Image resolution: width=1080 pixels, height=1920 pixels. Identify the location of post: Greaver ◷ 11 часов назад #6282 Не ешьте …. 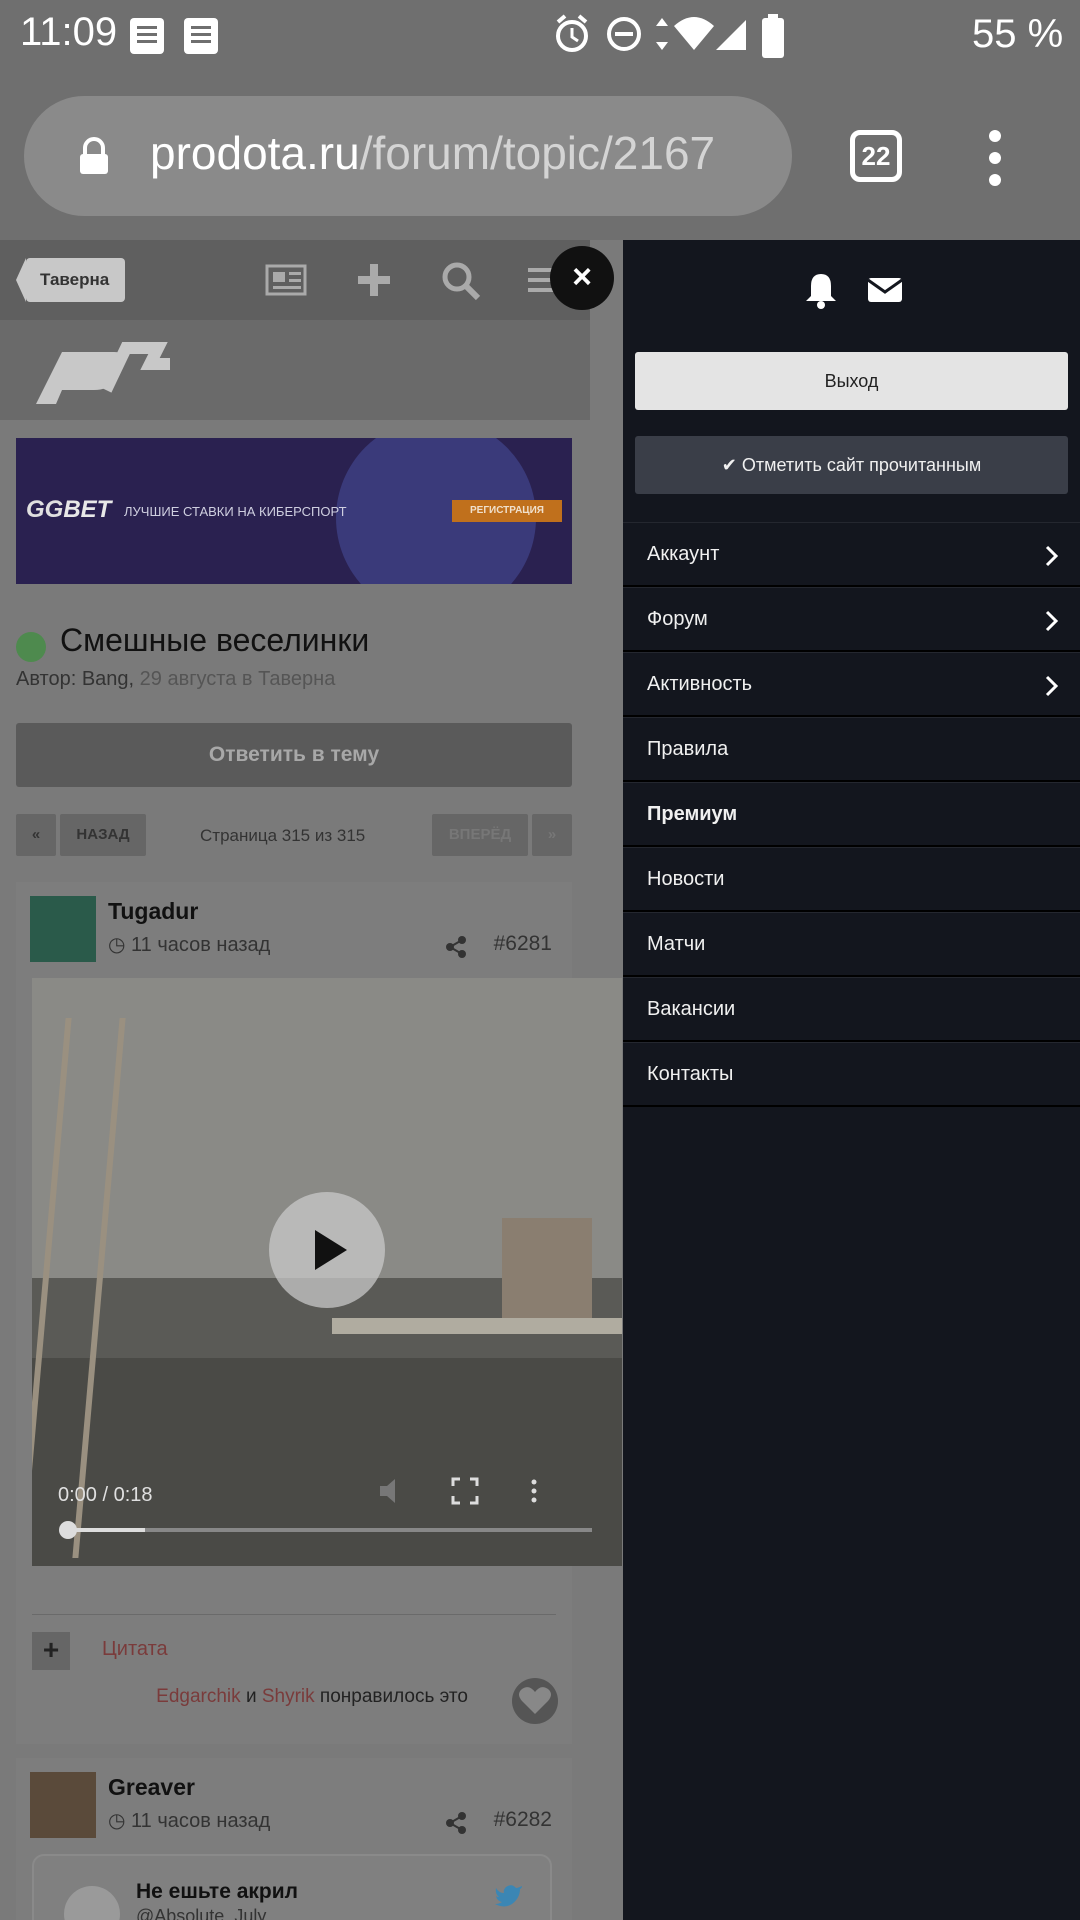
(294, 1839).